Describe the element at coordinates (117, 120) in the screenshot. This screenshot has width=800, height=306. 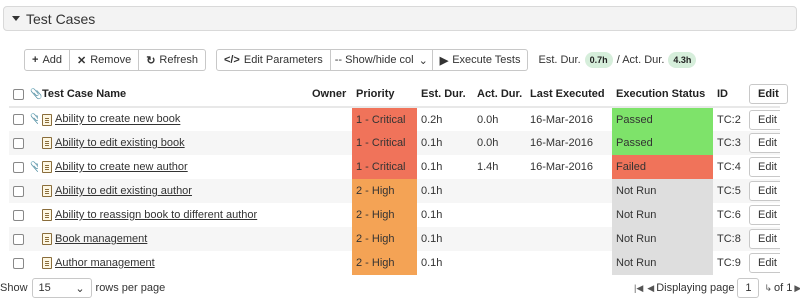
I see `test-case-link: Ability to create new book` at that location.